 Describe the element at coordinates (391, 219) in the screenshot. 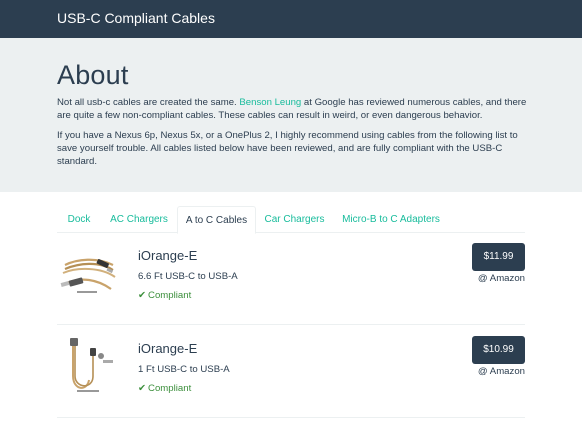

I see `tab-micro-b-to-c-adapters: Micro-B to C Adapters` at that location.